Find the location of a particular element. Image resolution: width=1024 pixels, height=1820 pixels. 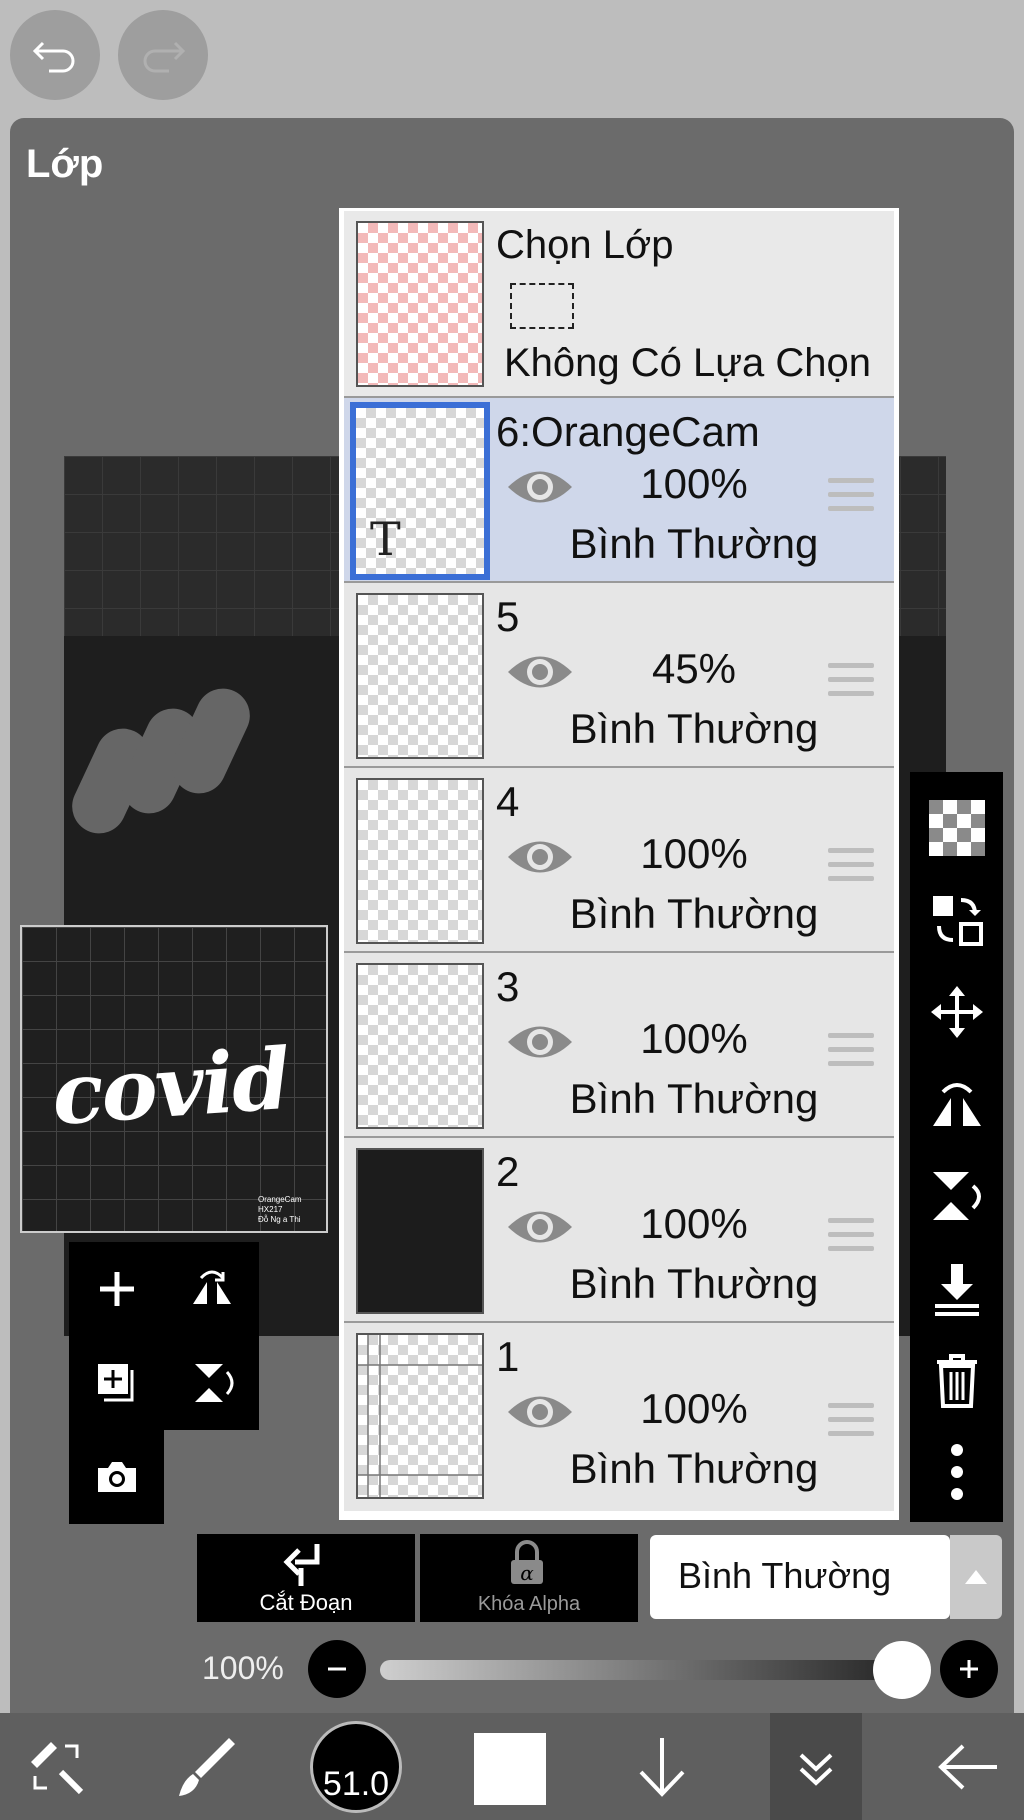

opacity-increase-button is located at coordinates (969, 1669).